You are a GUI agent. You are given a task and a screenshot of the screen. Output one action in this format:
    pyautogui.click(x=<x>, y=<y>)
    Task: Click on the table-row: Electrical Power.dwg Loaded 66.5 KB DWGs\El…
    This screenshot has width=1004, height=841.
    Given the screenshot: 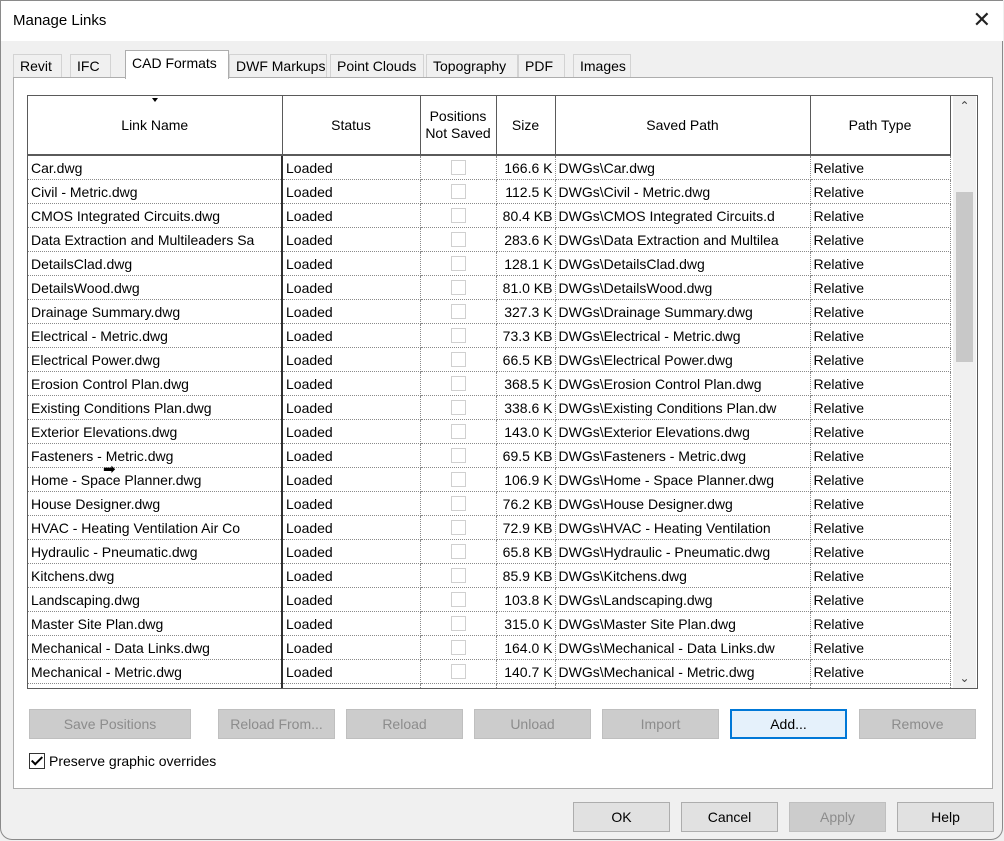 What is the action you would take?
    pyautogui.click(x=489, y=359)
    